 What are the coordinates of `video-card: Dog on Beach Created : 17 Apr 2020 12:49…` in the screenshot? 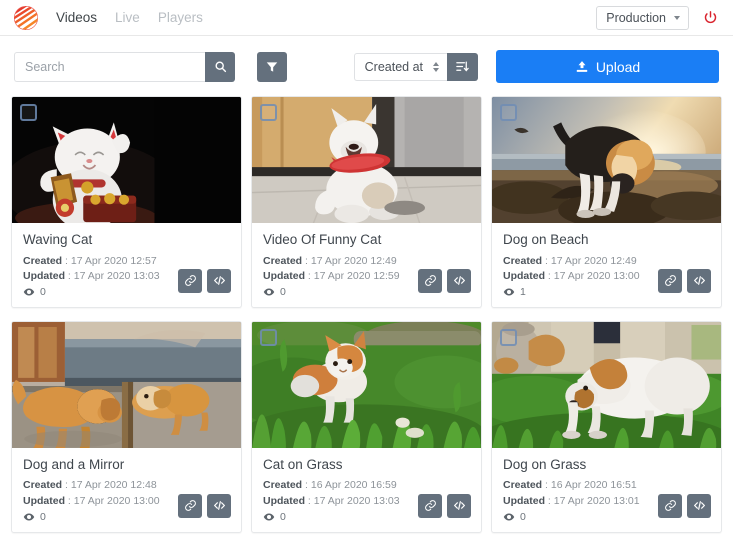 It's located at (606, 202).